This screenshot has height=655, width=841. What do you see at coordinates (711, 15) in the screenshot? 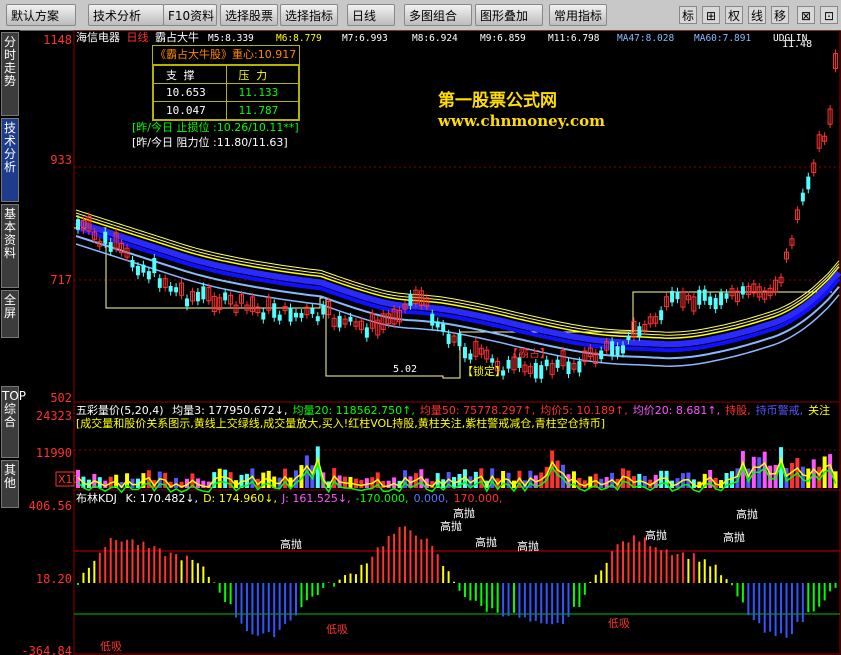
I see `grid-icon: ⊞` at bounding box center [711, 15].